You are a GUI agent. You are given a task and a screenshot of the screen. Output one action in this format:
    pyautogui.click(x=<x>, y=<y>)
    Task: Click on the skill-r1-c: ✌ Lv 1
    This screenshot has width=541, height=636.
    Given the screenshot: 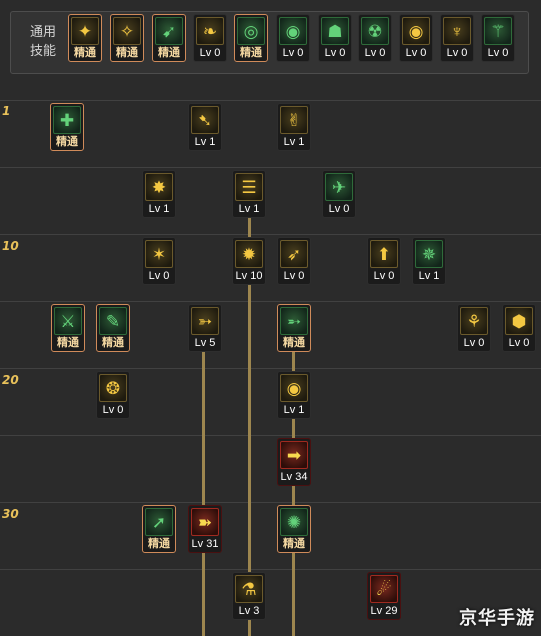 What is the action you would take?
    pyautogui.click(x=294, y=127)
    